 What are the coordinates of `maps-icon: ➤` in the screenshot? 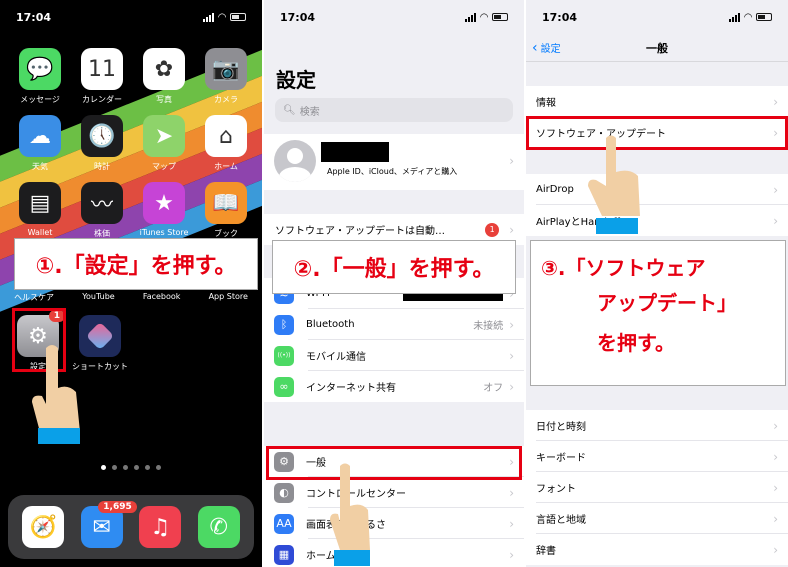 It's located at (164, 136).